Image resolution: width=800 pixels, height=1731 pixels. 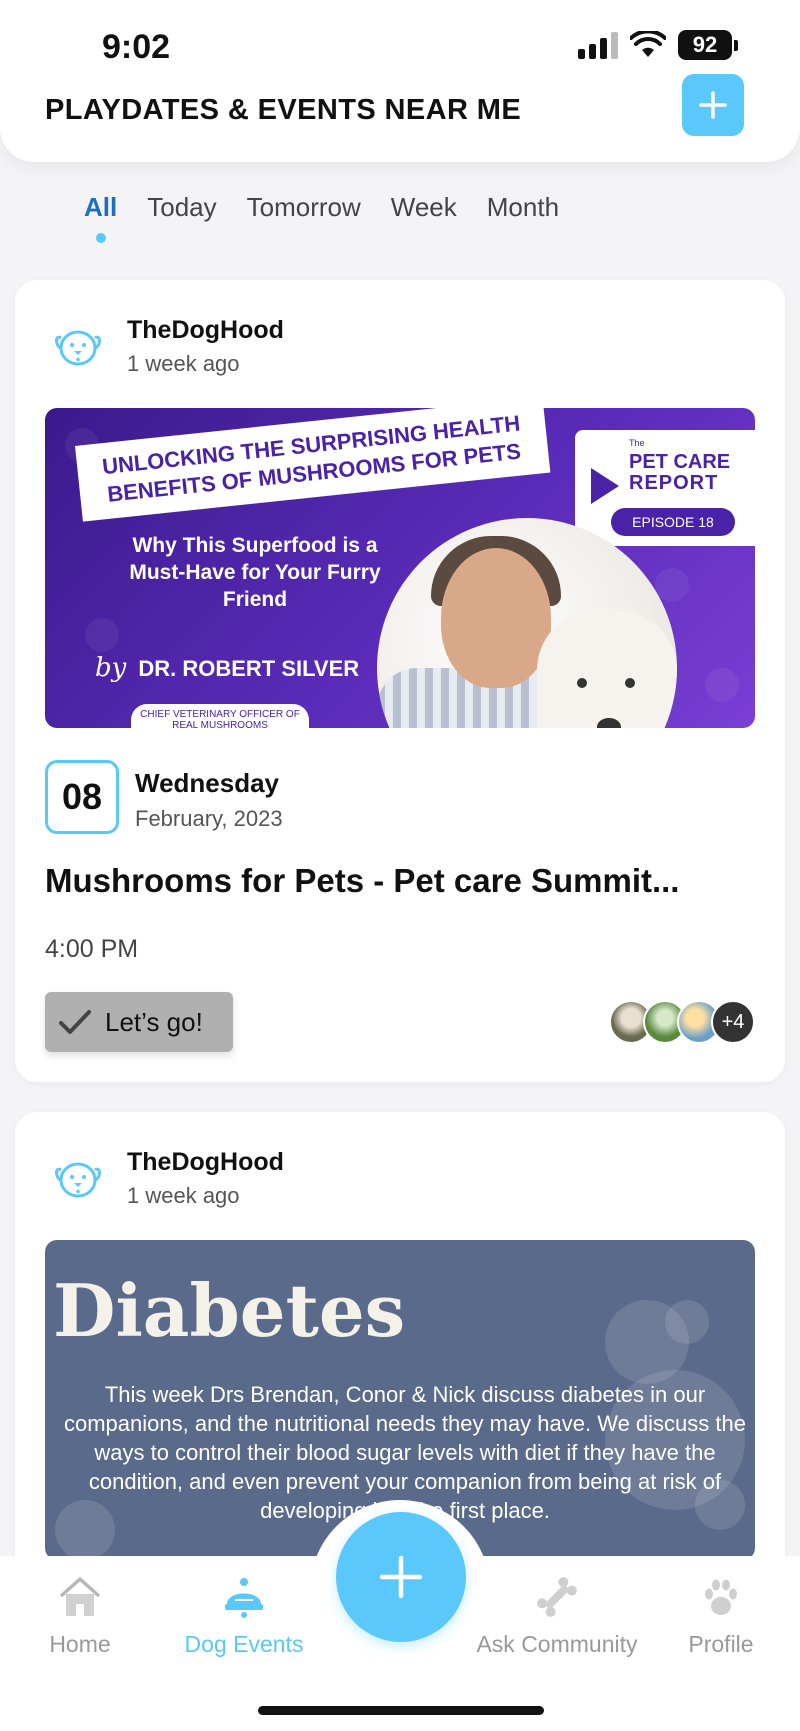 I want to click on add-event-button, so click(x=713, y=105).